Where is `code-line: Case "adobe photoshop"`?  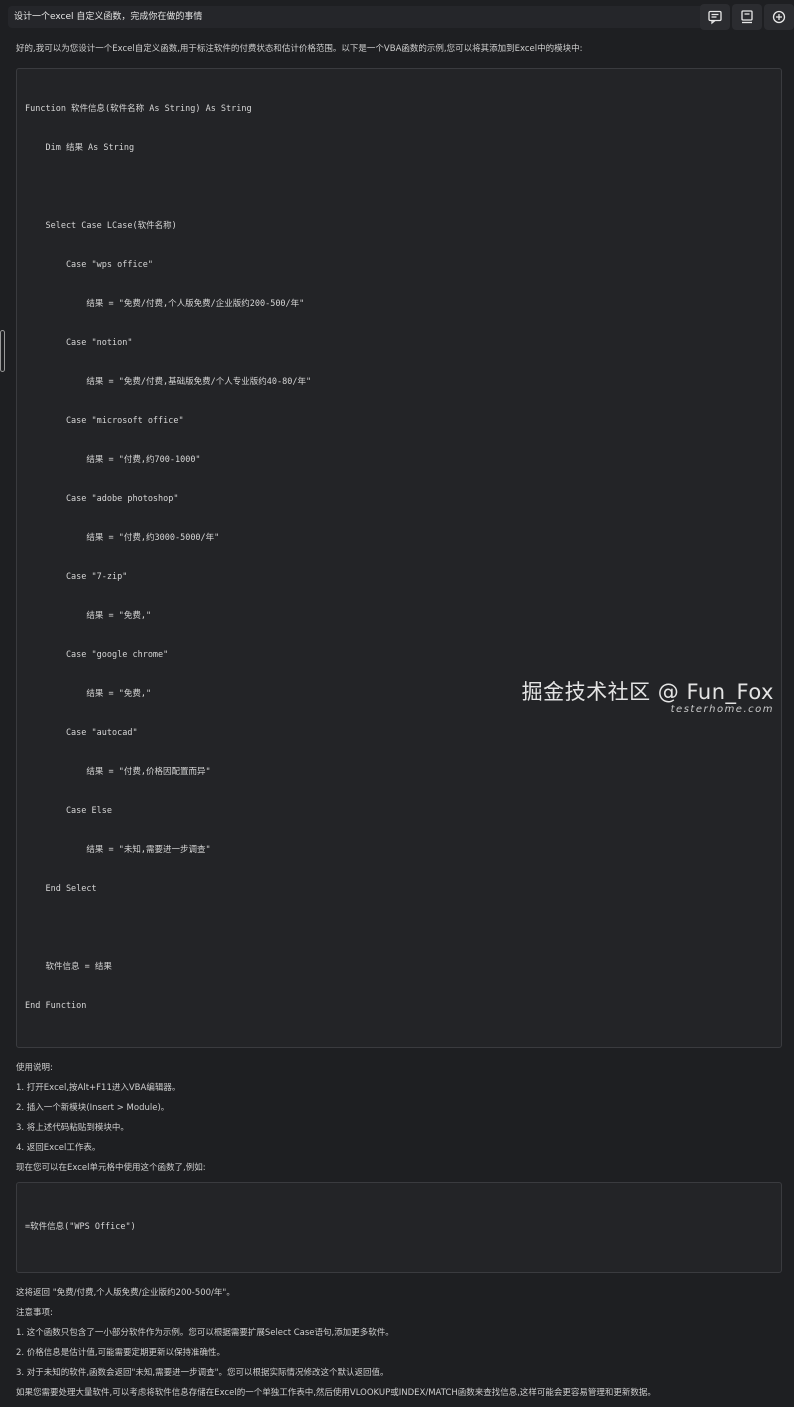 code-line: Case "adobe photoshop" is located at coordinates (102, 499).